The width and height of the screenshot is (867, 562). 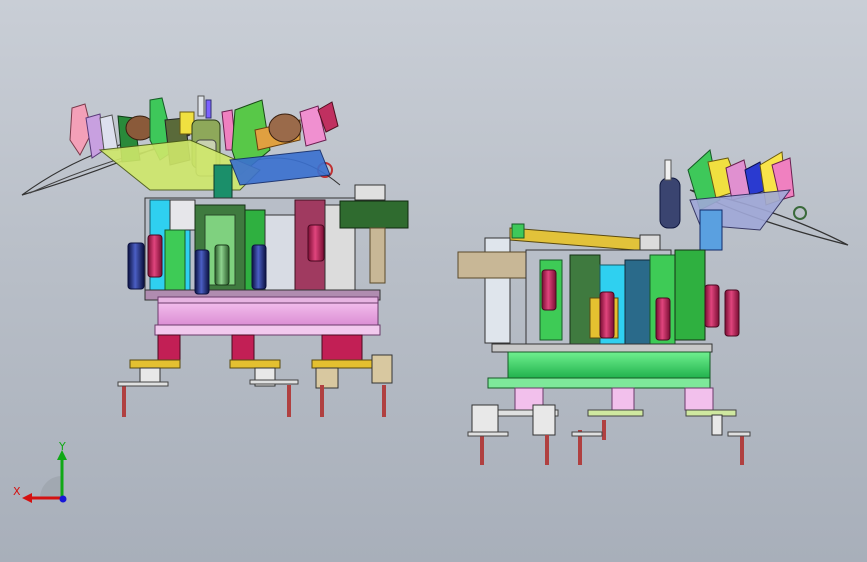 I want to click on right-ring, so click(x=800, y=213).